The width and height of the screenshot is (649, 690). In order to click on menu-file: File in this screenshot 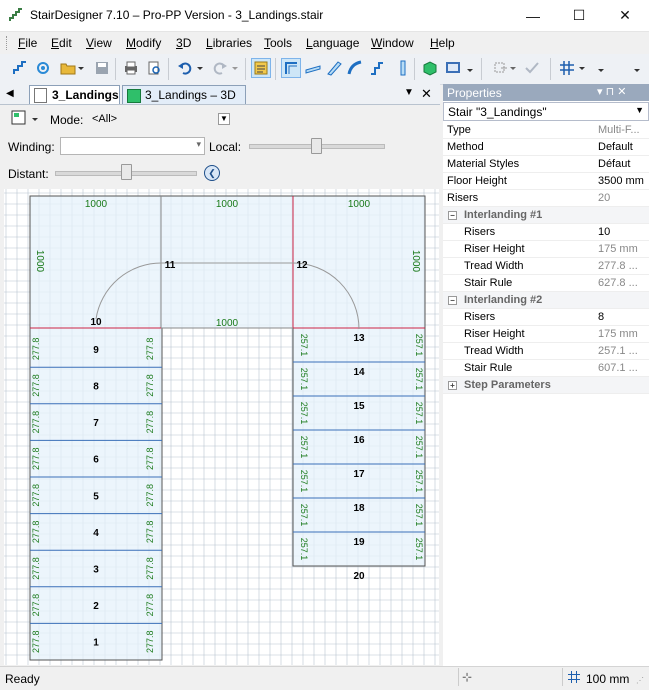, I will do `click(27, 43)`.